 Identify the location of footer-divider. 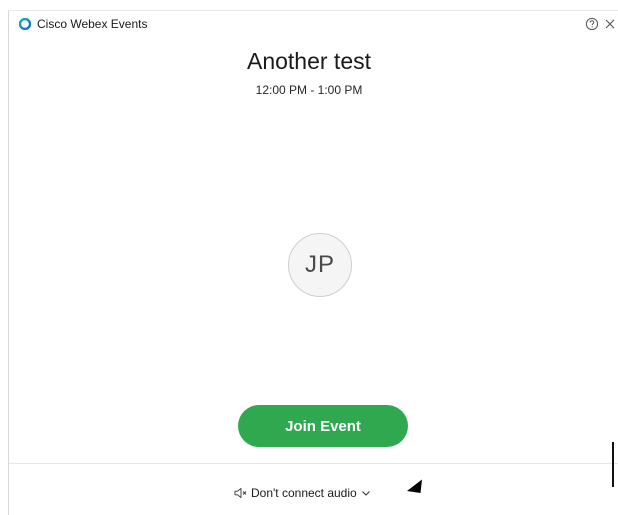
(313, 463).